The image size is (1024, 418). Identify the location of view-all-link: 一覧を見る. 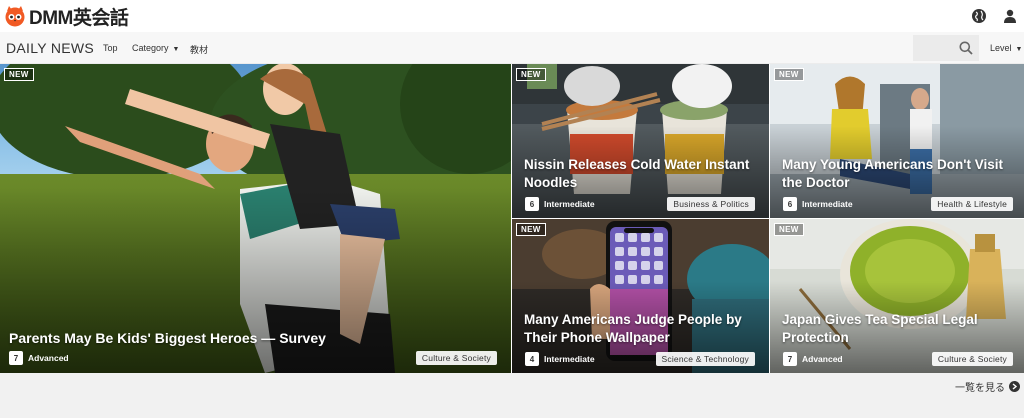
(987, 386).